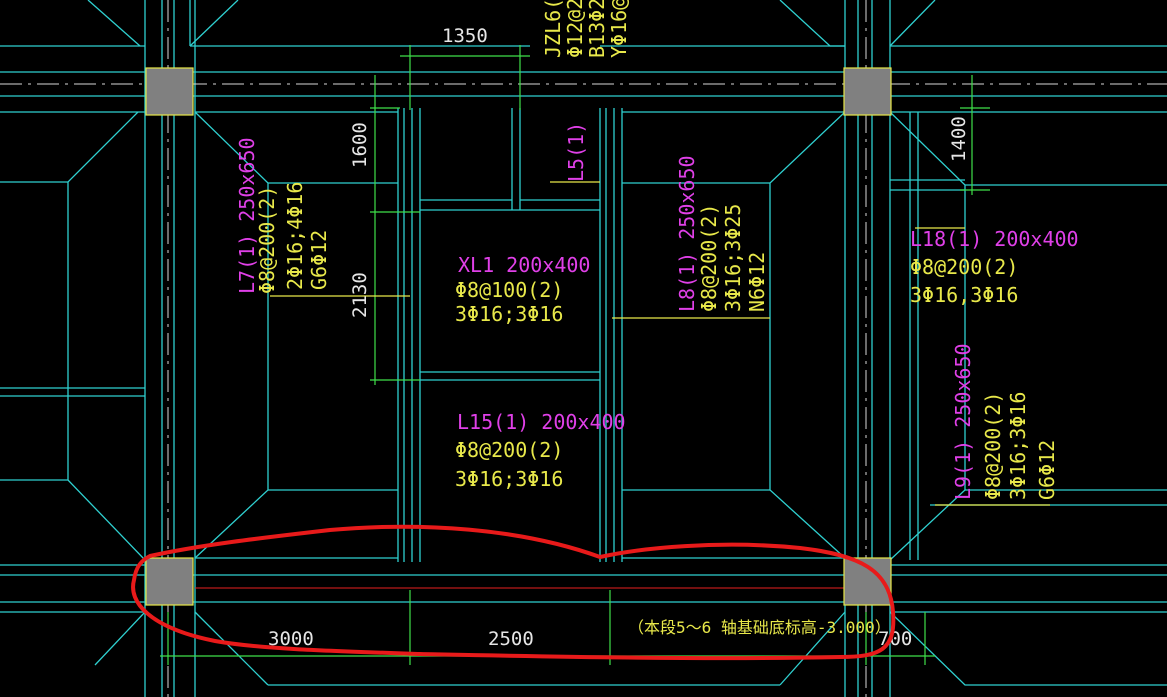 This screenshot has height=697, width=1167. I want to click on xl1-stirrup: Φ8@100(2), so click(509, 290).